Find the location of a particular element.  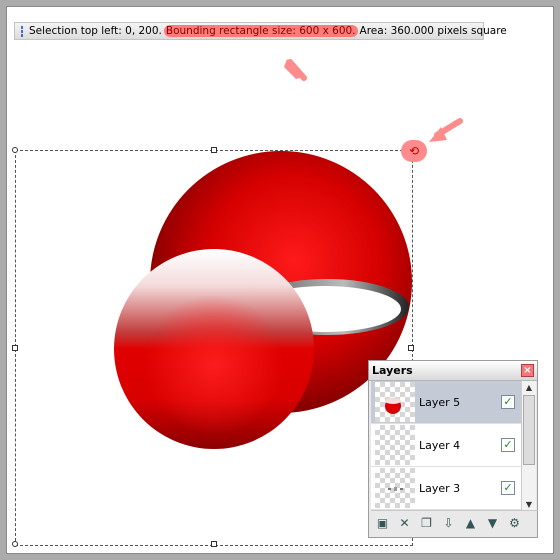

status-bounding-highlight: Bounding rectangle size: 600 x 600. is located at coordinates (260, 31).